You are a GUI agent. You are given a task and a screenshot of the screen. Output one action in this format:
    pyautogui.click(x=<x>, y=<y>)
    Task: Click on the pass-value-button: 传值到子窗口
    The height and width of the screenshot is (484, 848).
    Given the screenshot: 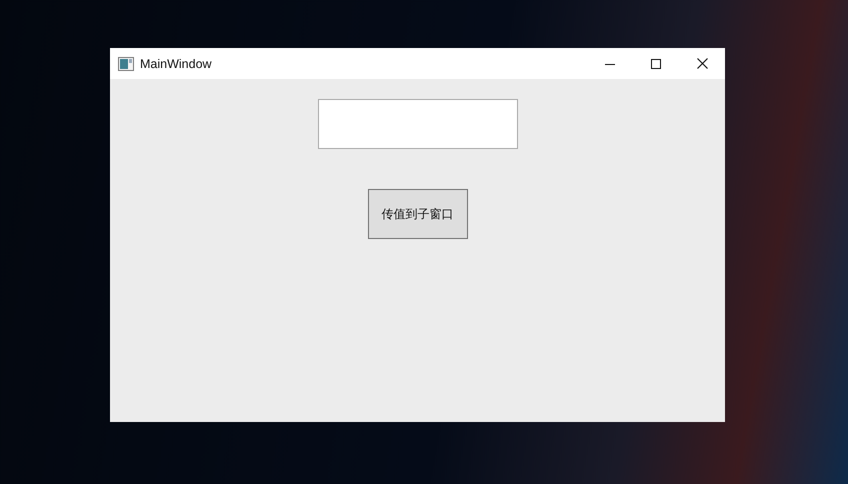 What is the action you would take?
    pyautogui.click(x=418, y=214)
    